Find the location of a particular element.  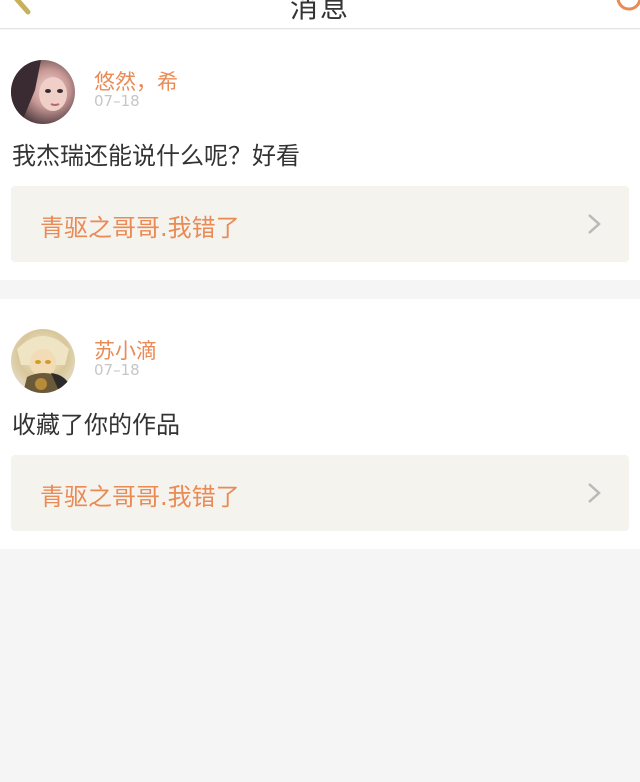

message-content: 收藏了你的作品 is located at coordinates (96, 425).